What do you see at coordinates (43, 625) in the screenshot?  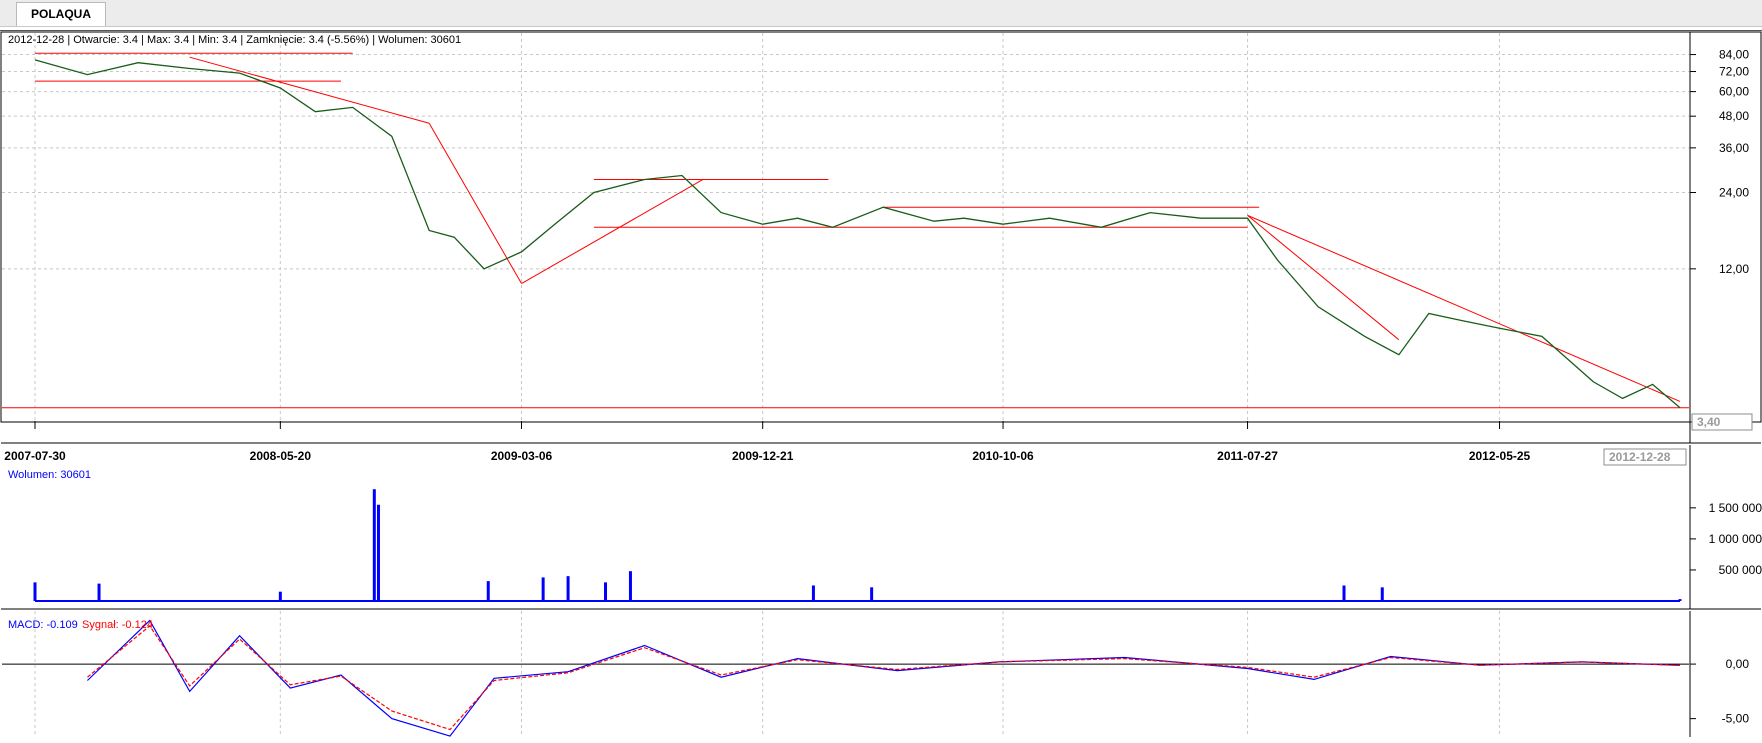 I see `macd-label: MACD: -0.109` at bounding box center [43, 625].